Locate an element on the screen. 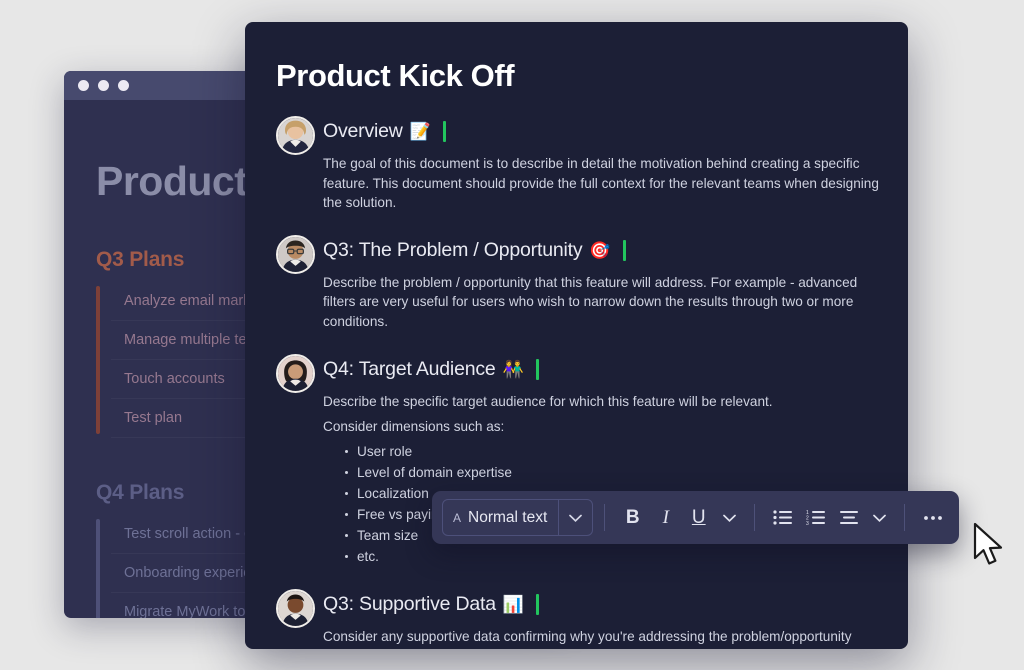 This screenshot has width=1024, height=670. italic-icon: I is located at coordinates (665, 517).